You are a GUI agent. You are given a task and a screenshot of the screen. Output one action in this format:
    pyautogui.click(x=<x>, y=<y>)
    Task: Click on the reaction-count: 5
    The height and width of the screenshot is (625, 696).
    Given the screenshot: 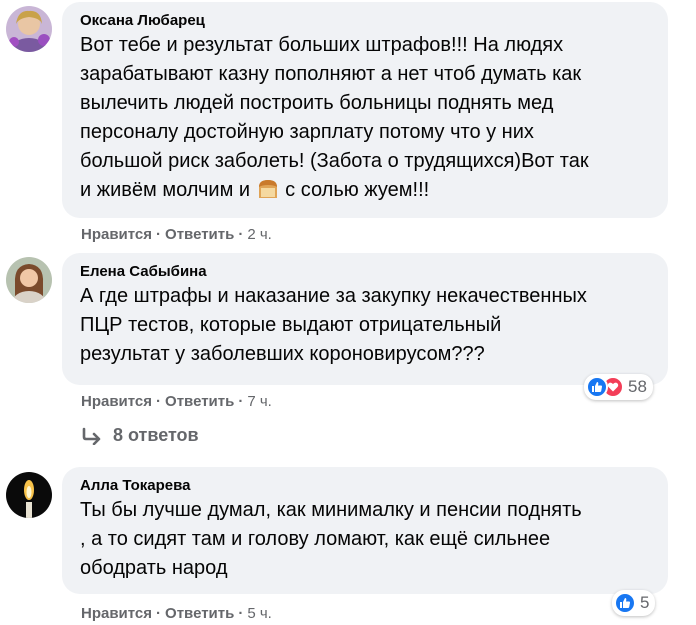 What is the action you would take?
    pyautogui.click(x=645, y=602)
    